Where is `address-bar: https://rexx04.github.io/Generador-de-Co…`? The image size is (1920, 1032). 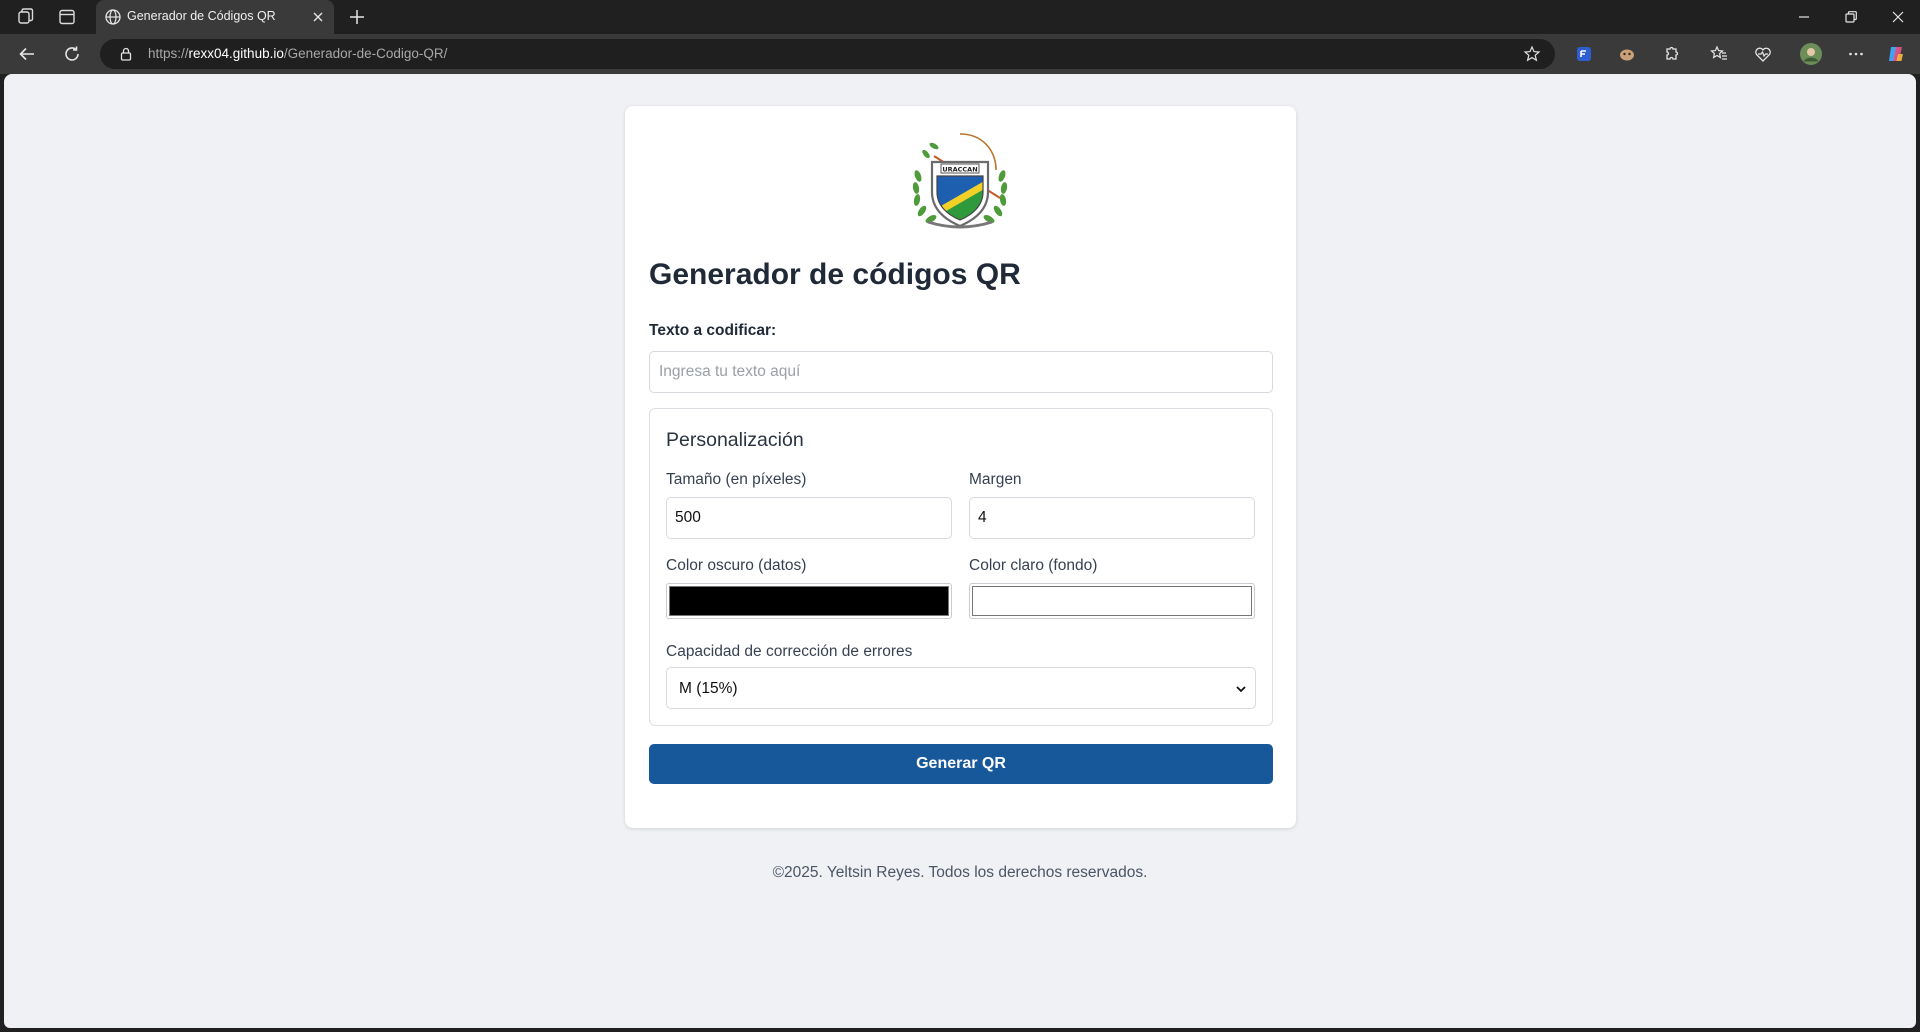
address-bar: https://rexx04.github.io/Generador-de-Co… is located at coordinates (827, 54).